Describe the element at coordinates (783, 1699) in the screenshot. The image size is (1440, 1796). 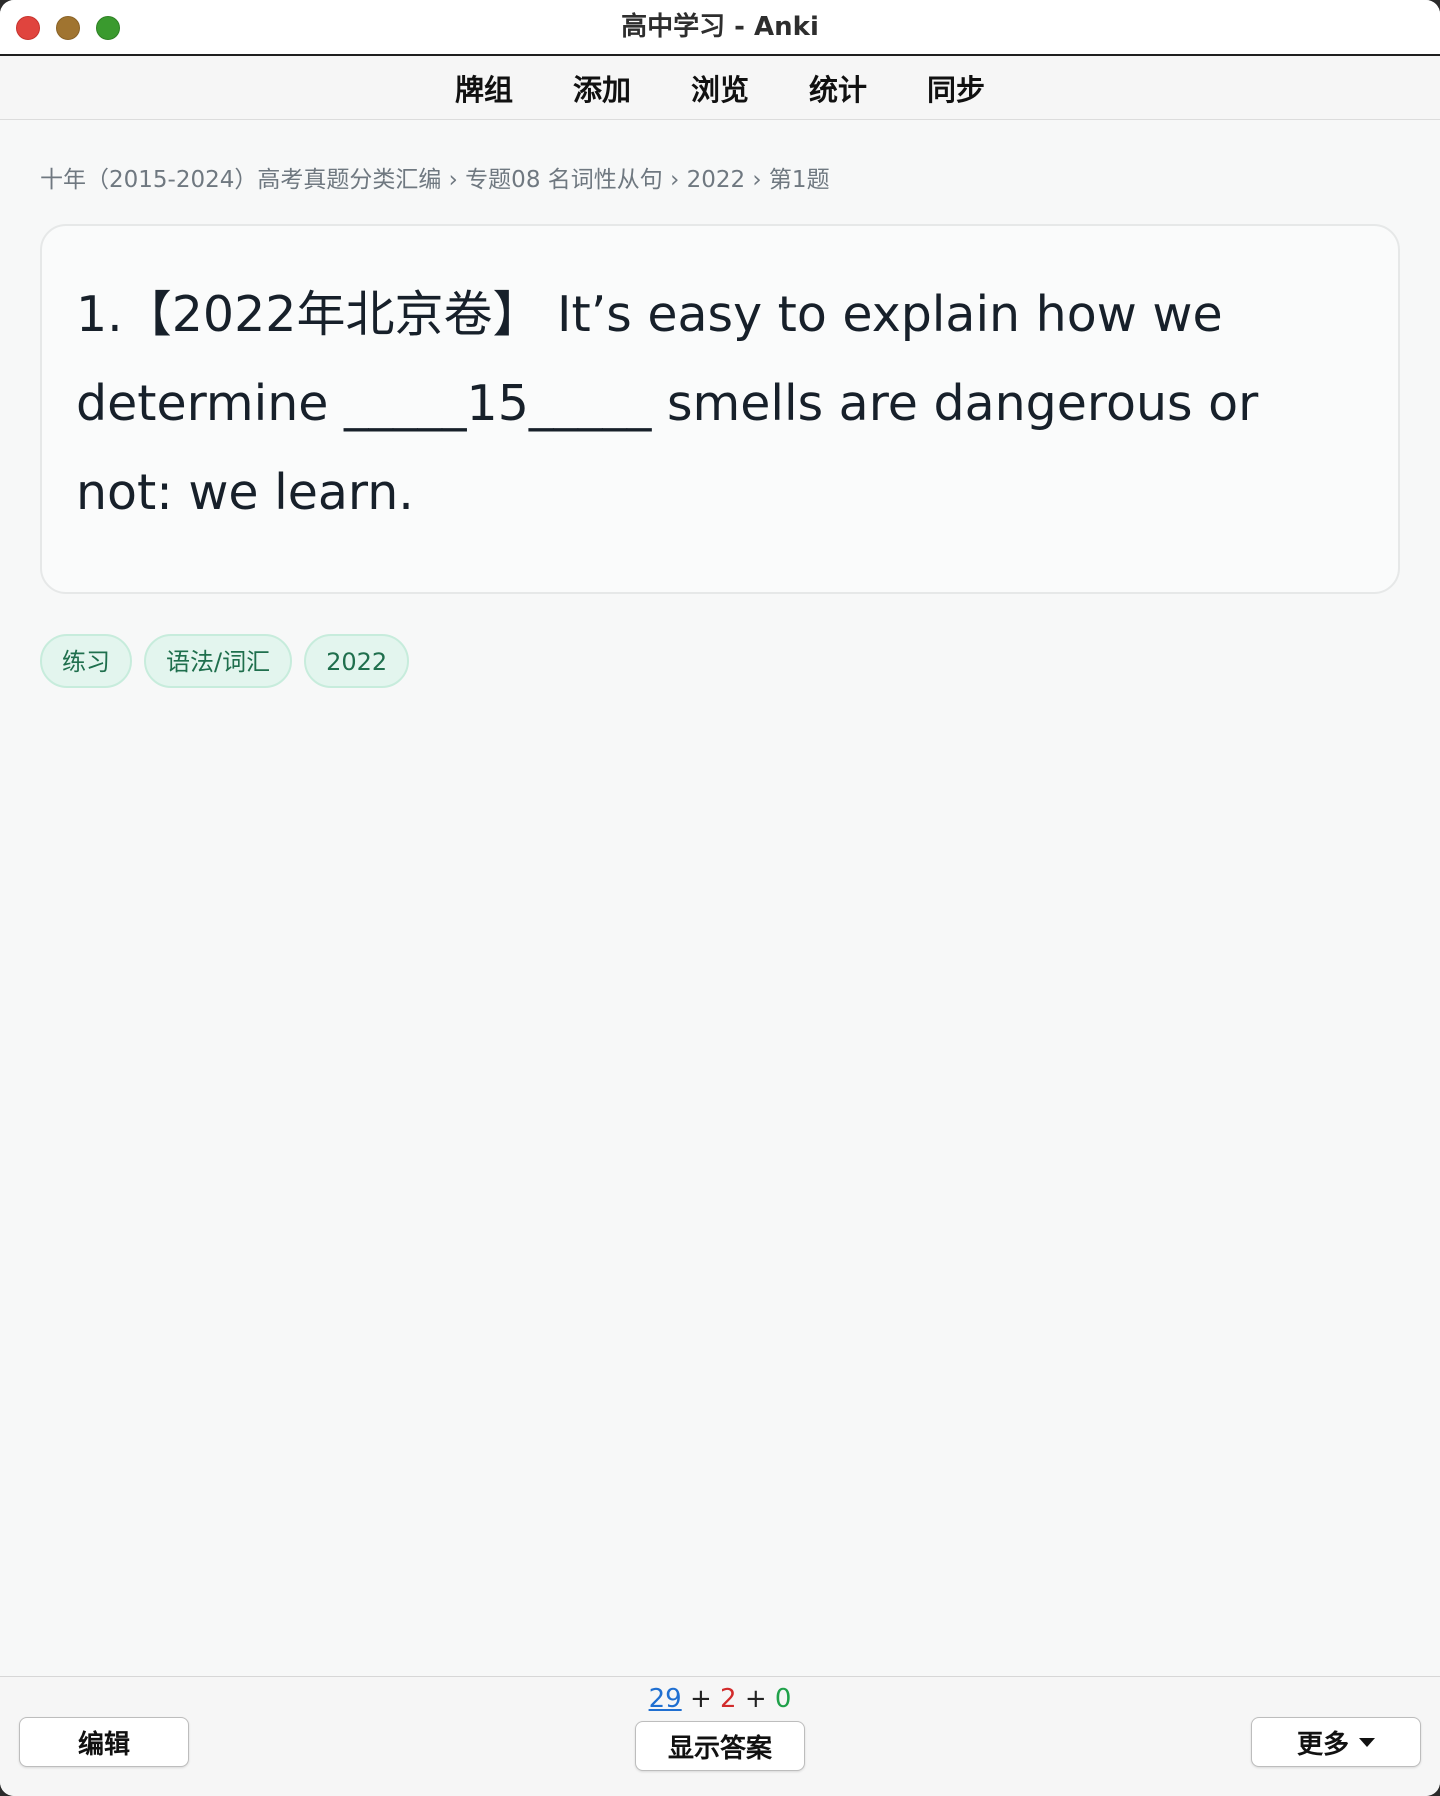
I see `review-count: 0` at that location.